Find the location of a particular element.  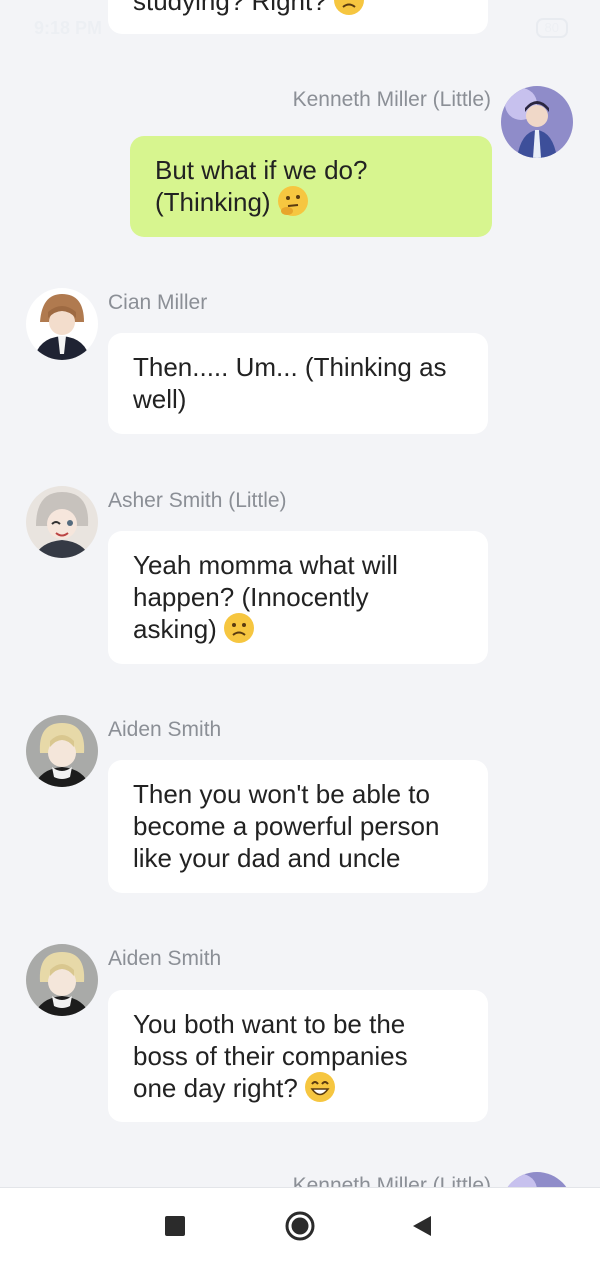

triangle-back-icon is located at coordinates (422, 1228).